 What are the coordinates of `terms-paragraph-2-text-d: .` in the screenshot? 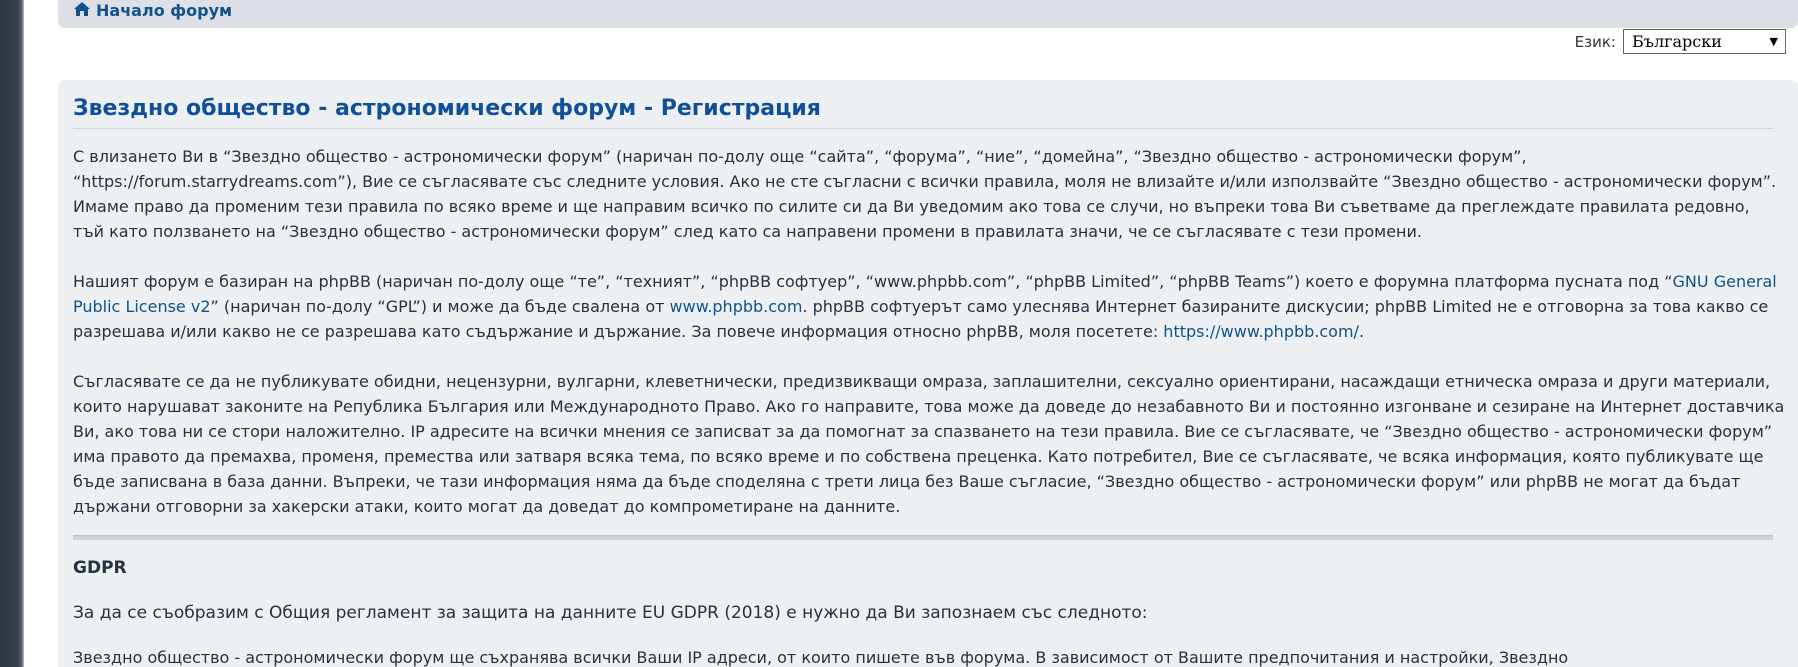 It's located at (1361, 331).